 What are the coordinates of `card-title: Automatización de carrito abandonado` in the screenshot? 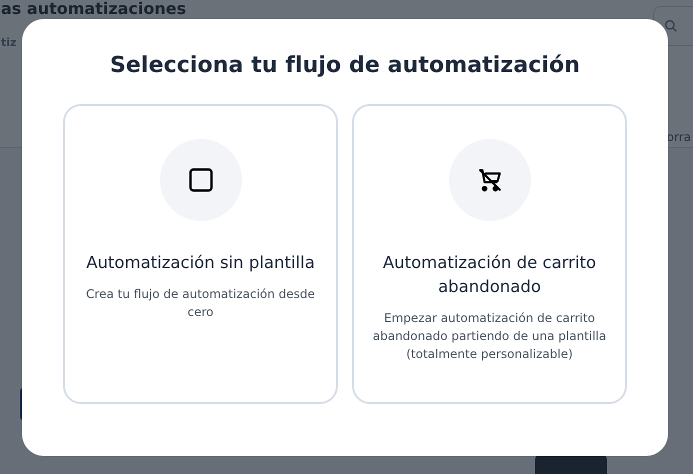 It's located at (490, 275).